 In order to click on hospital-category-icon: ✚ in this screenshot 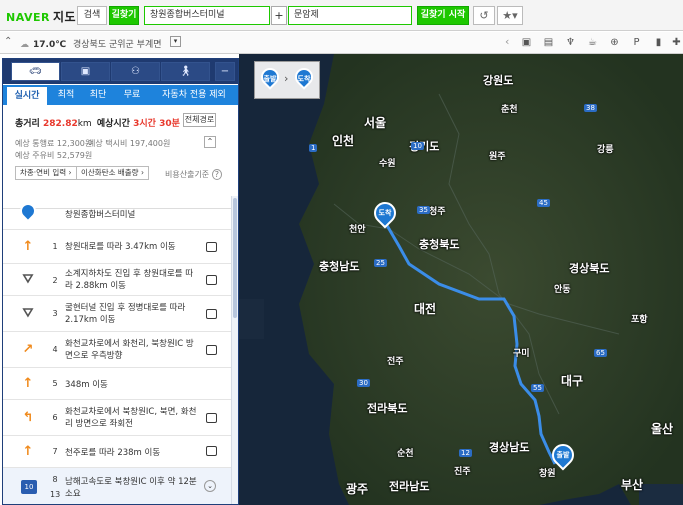, I will do `click(675, 42)`.